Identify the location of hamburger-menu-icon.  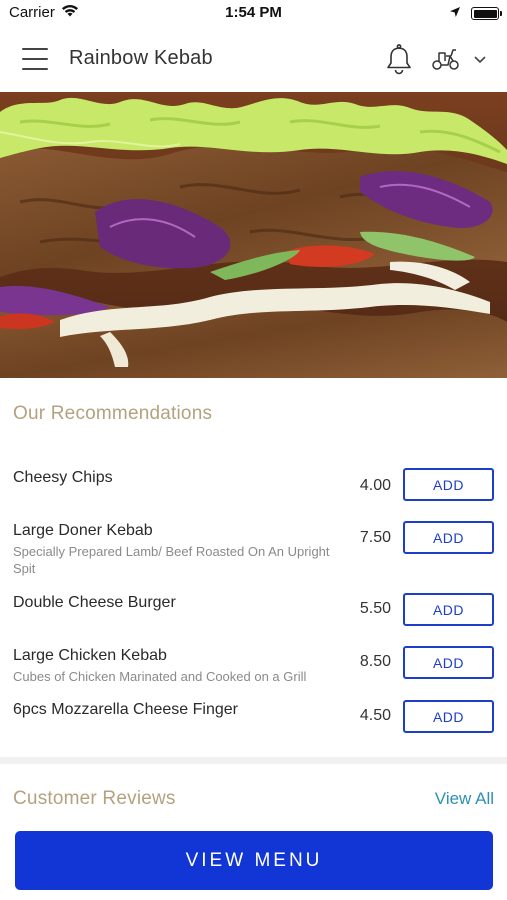
(35, 59).